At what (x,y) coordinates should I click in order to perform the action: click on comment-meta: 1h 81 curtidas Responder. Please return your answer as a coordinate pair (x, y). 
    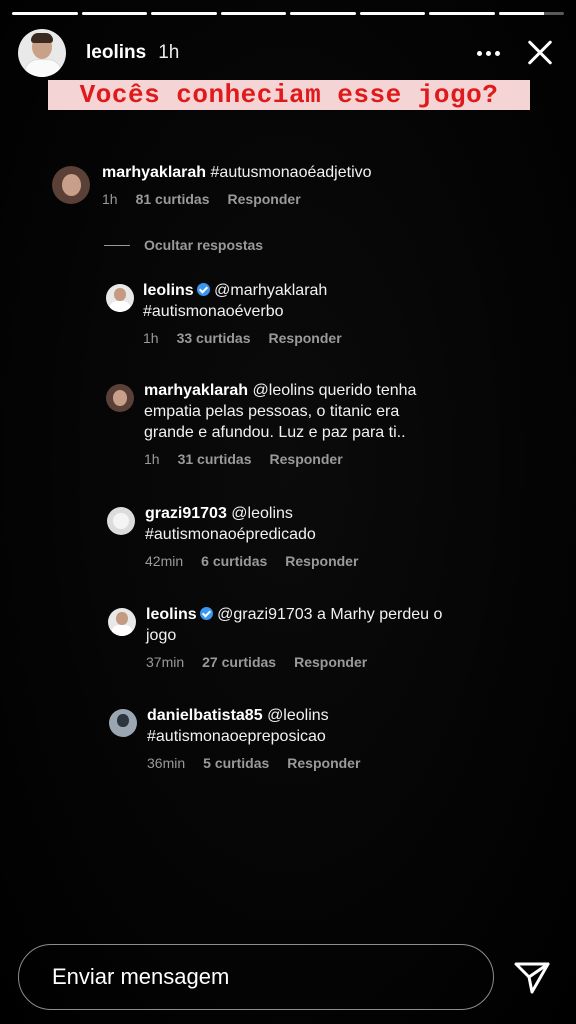
    Looking at the image, I should click on (312, 199).